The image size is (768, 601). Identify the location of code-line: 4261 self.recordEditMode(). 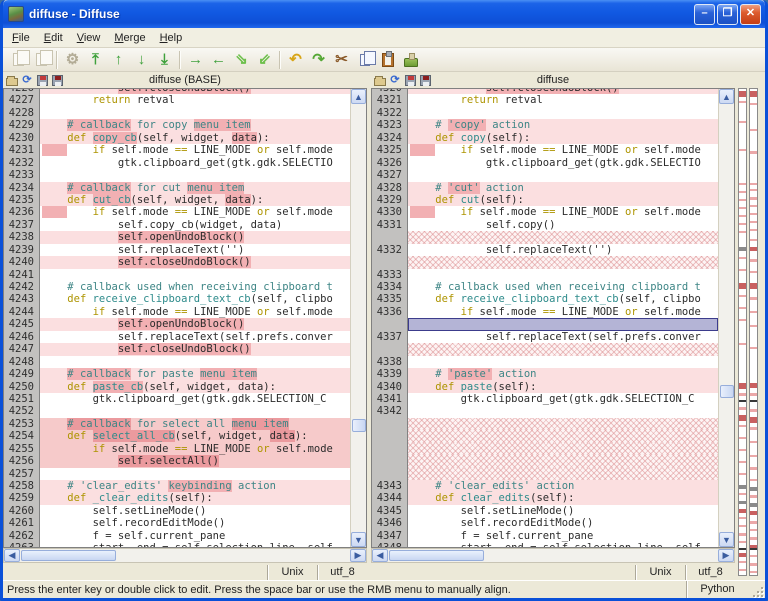
(177, 523).